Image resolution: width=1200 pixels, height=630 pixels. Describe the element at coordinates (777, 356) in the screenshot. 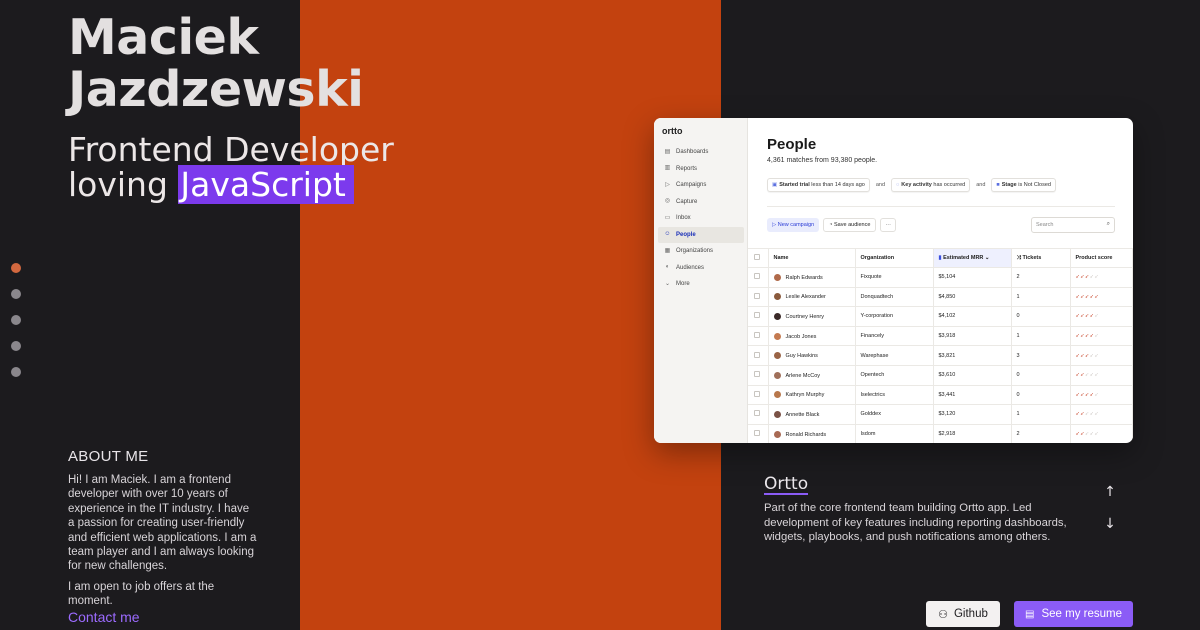

I see `avatar` at that location.